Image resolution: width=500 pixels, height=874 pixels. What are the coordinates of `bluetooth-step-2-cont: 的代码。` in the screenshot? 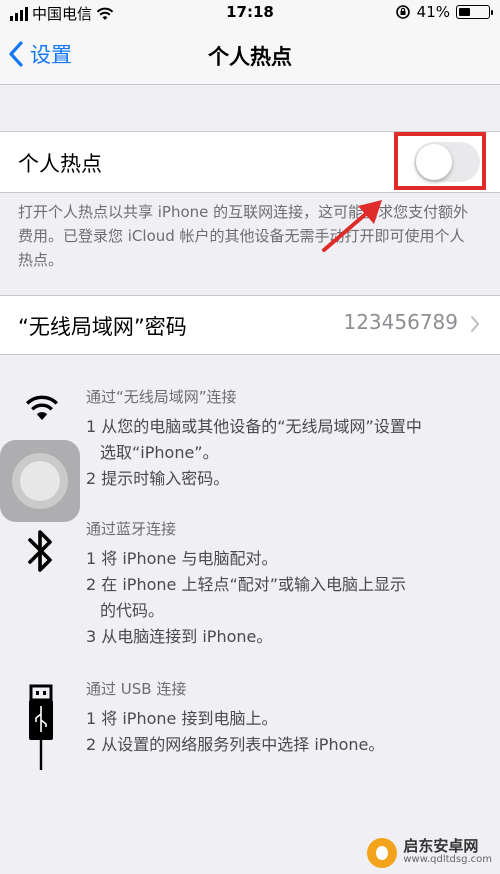 It's located at (132, 610).